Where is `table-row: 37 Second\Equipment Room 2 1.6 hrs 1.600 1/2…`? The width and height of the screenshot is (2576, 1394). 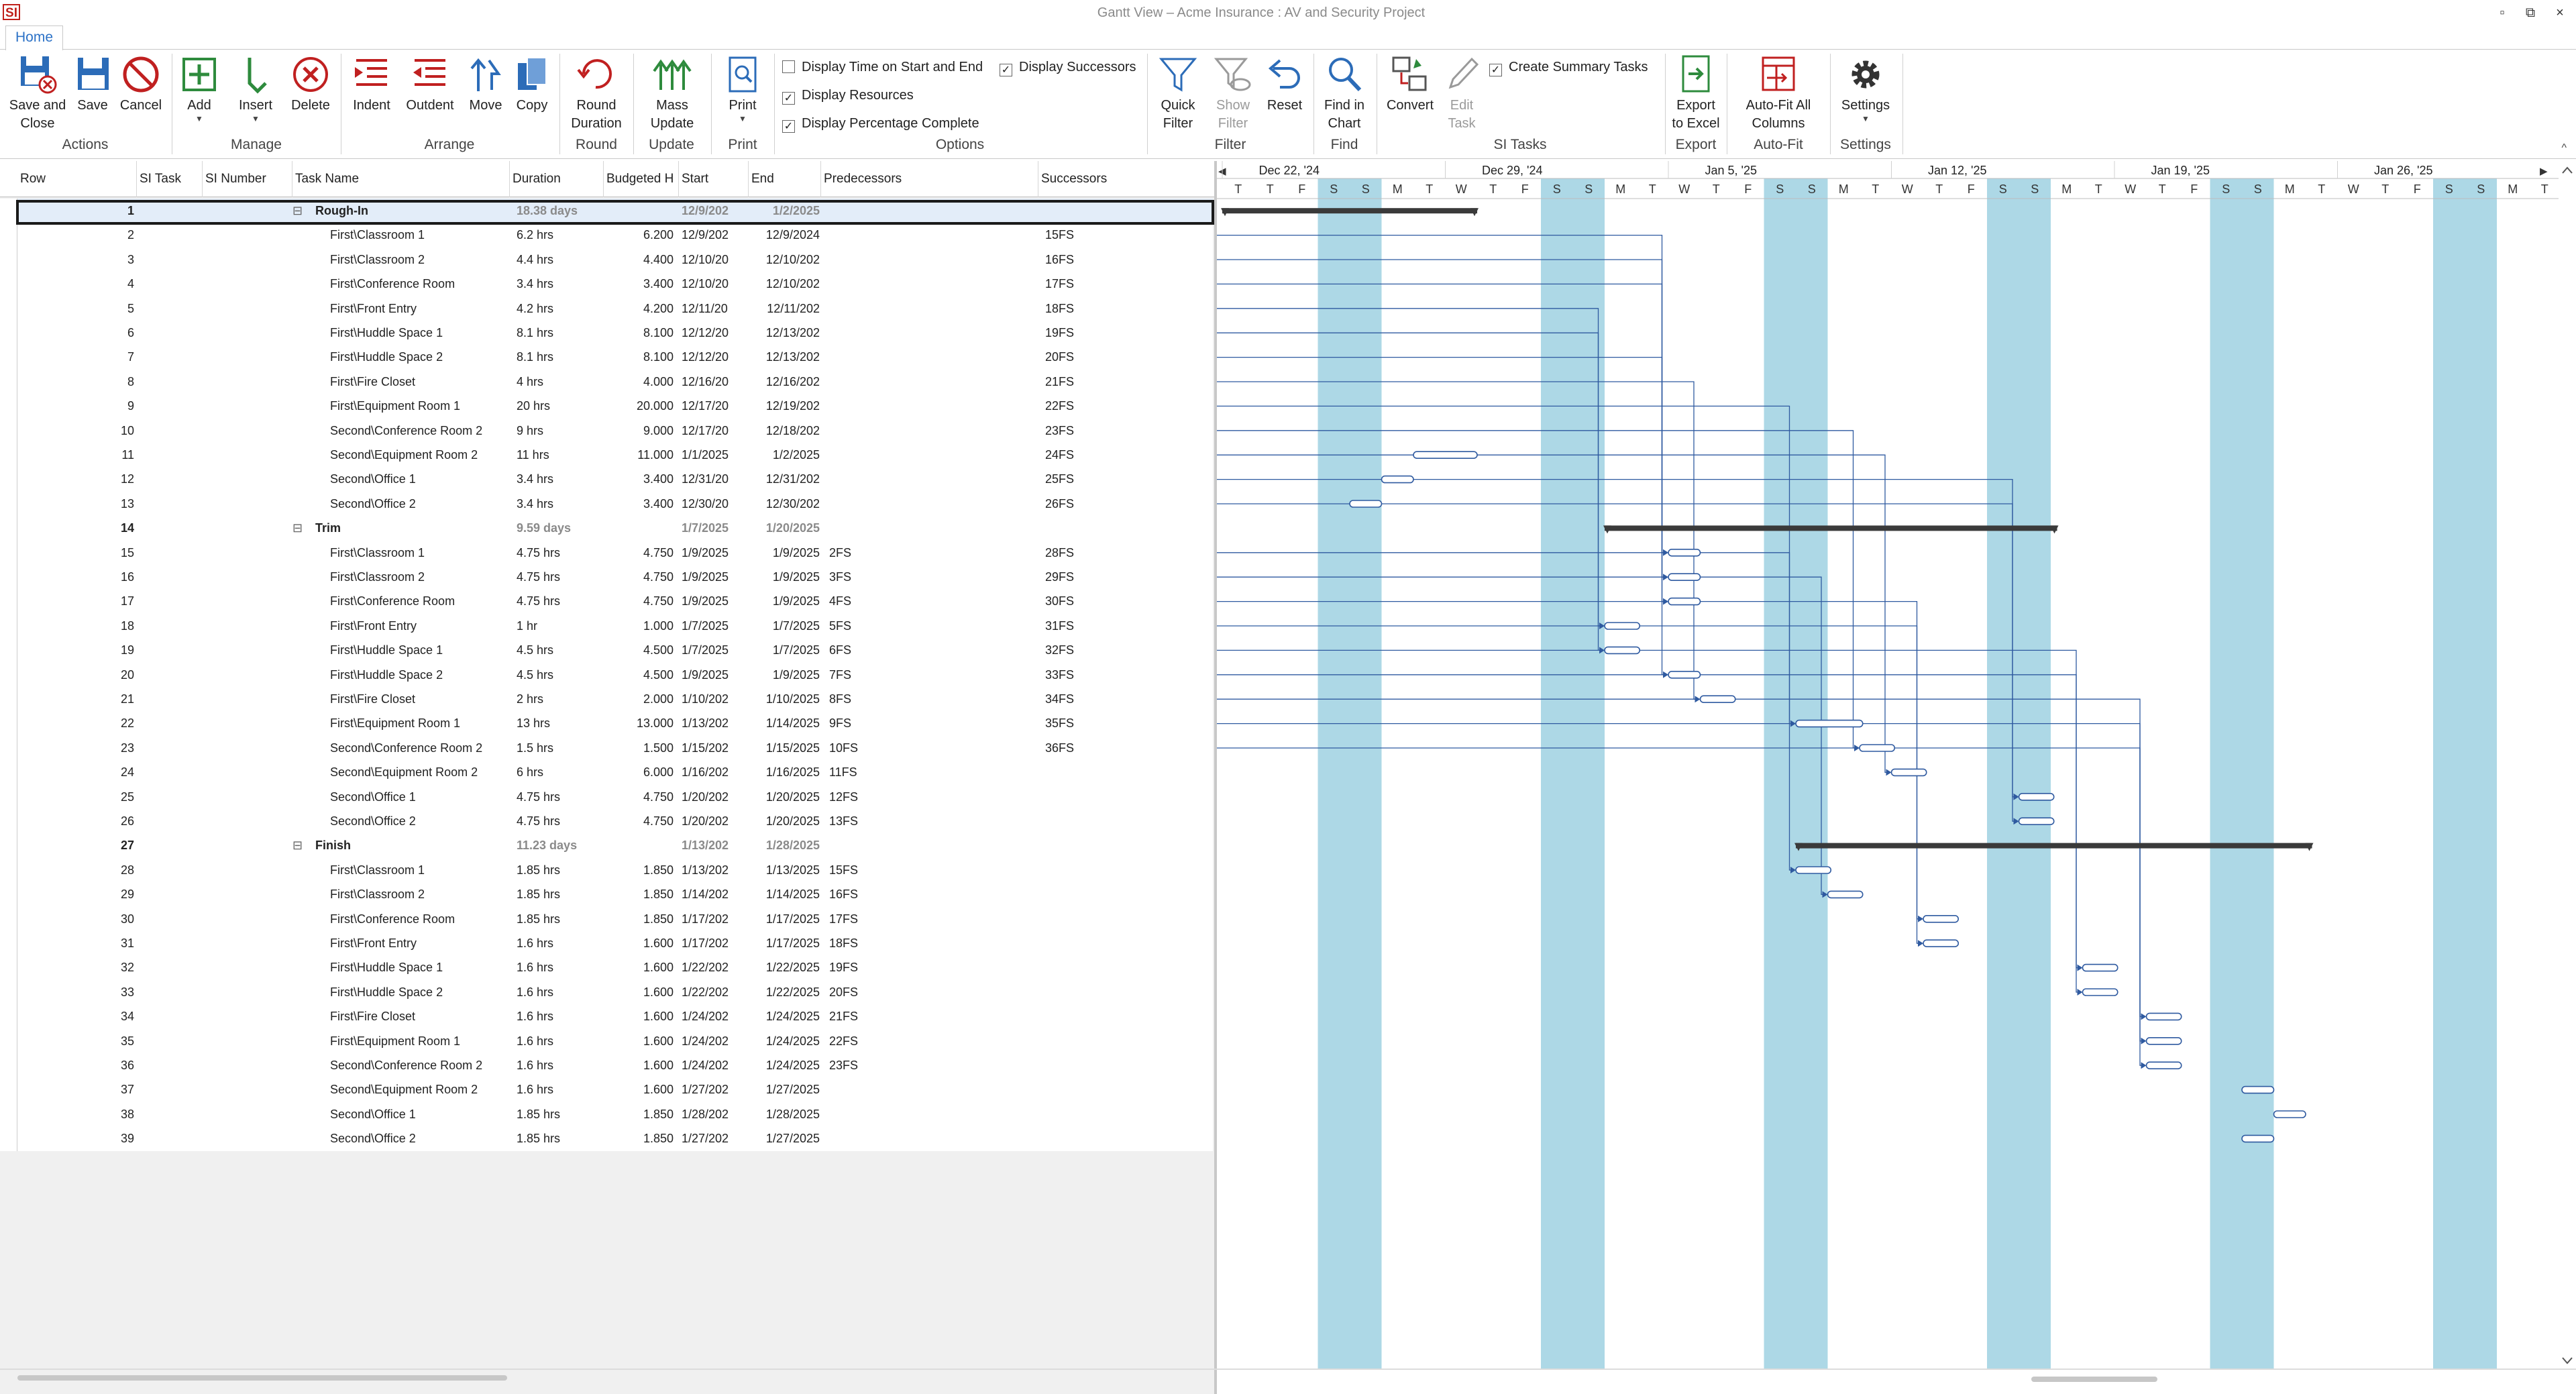
table-row: 37 Second\Equipment Room 2 1.6 hrs 1.600 1/2… is located at coordinates (615, 1089).